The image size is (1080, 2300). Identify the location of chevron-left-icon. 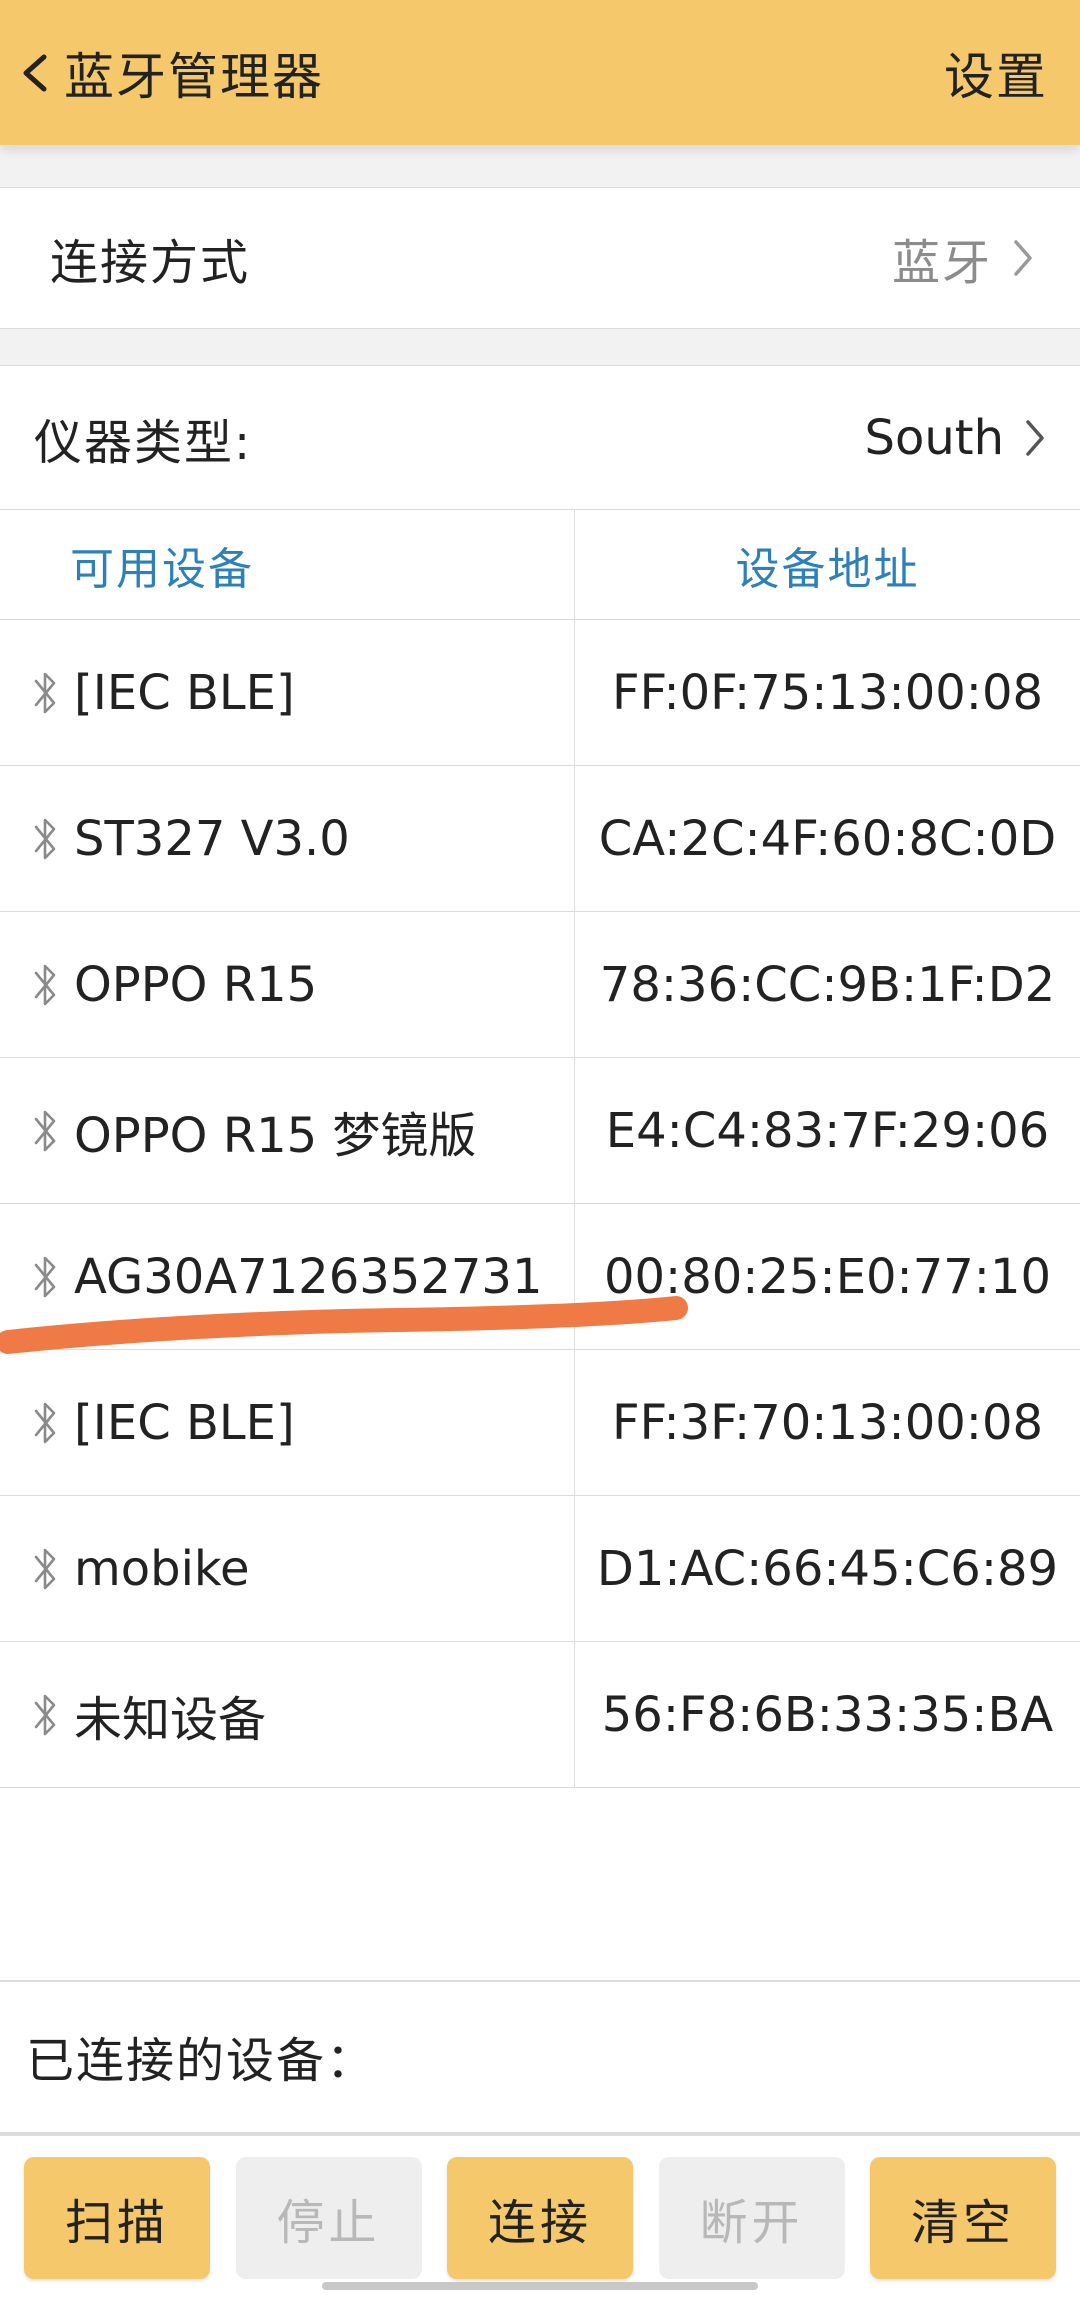
(35, 72).